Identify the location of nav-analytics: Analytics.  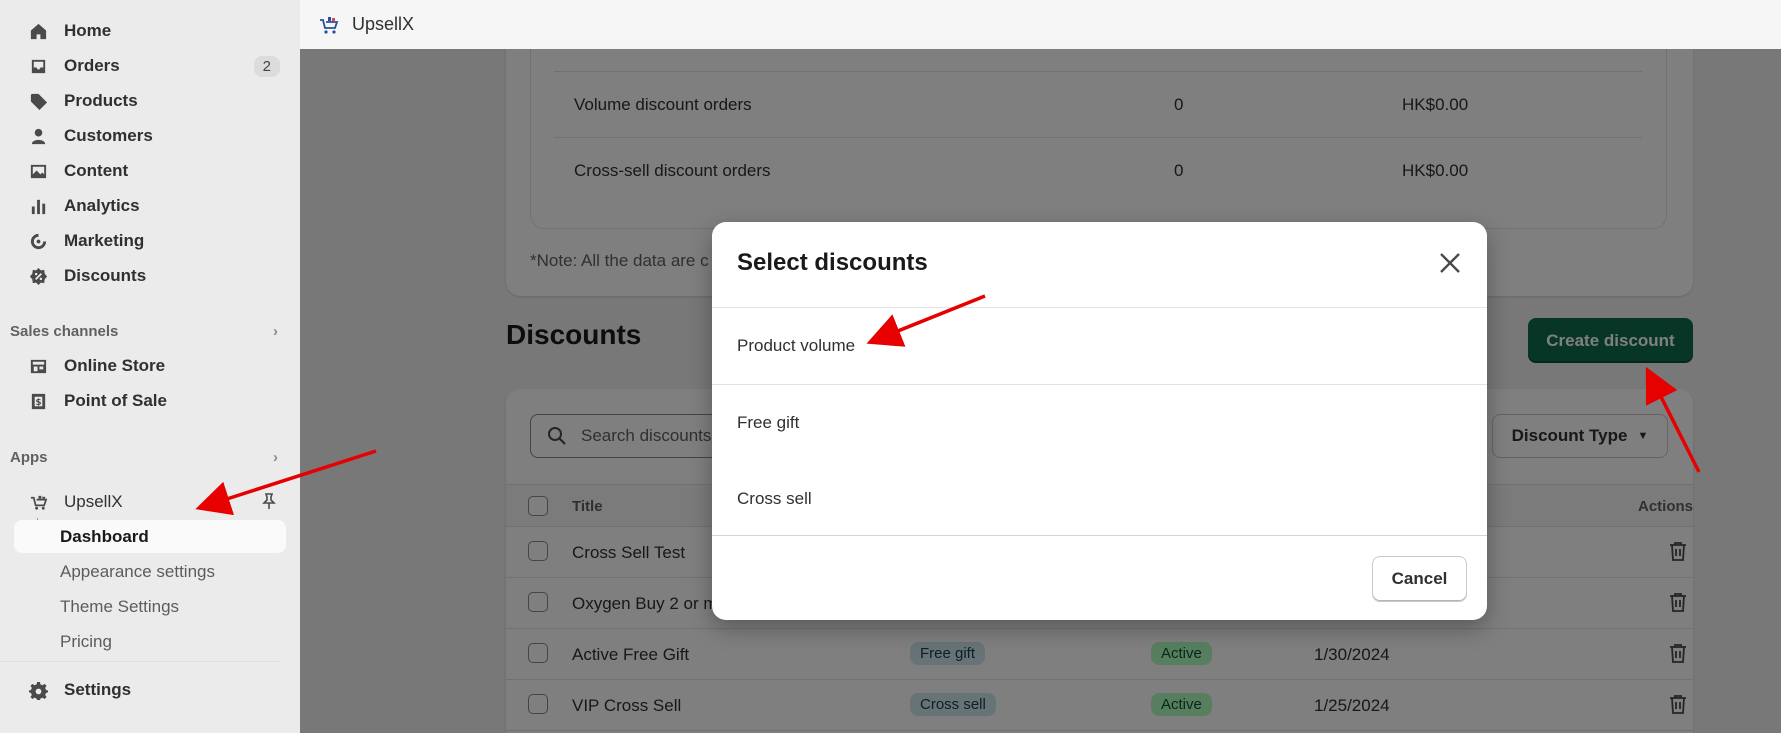
(150, 206).